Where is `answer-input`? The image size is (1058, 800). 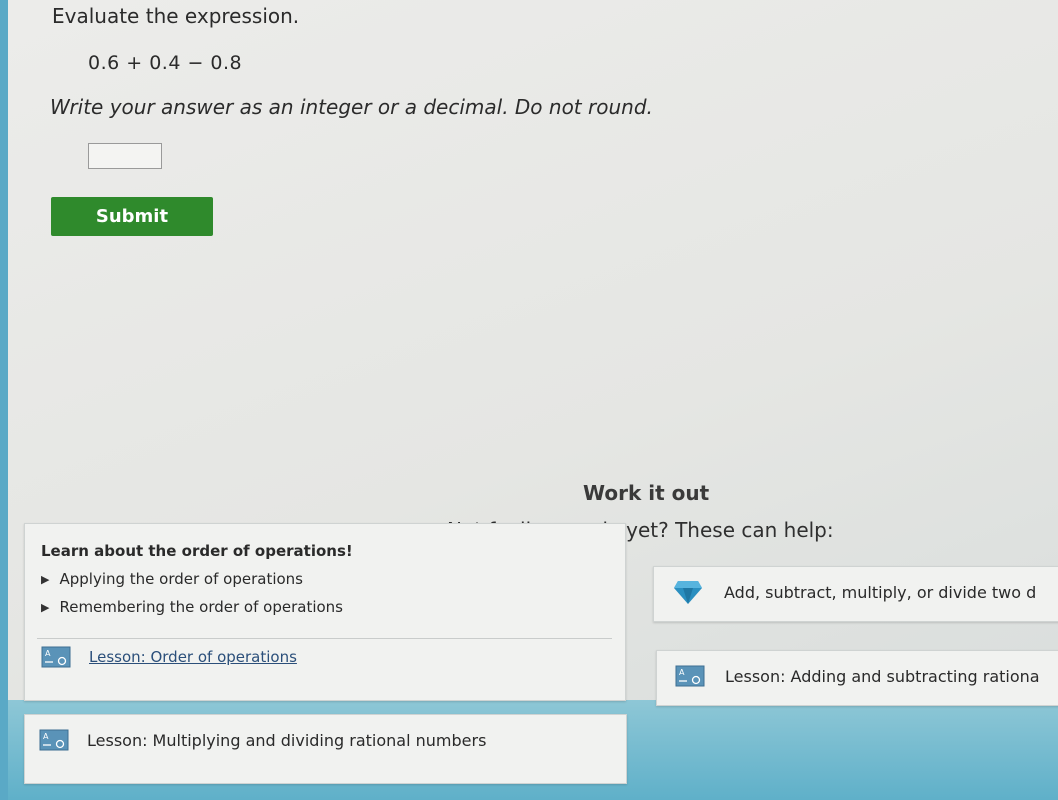 answer-input is located at coordinates (125, 156).